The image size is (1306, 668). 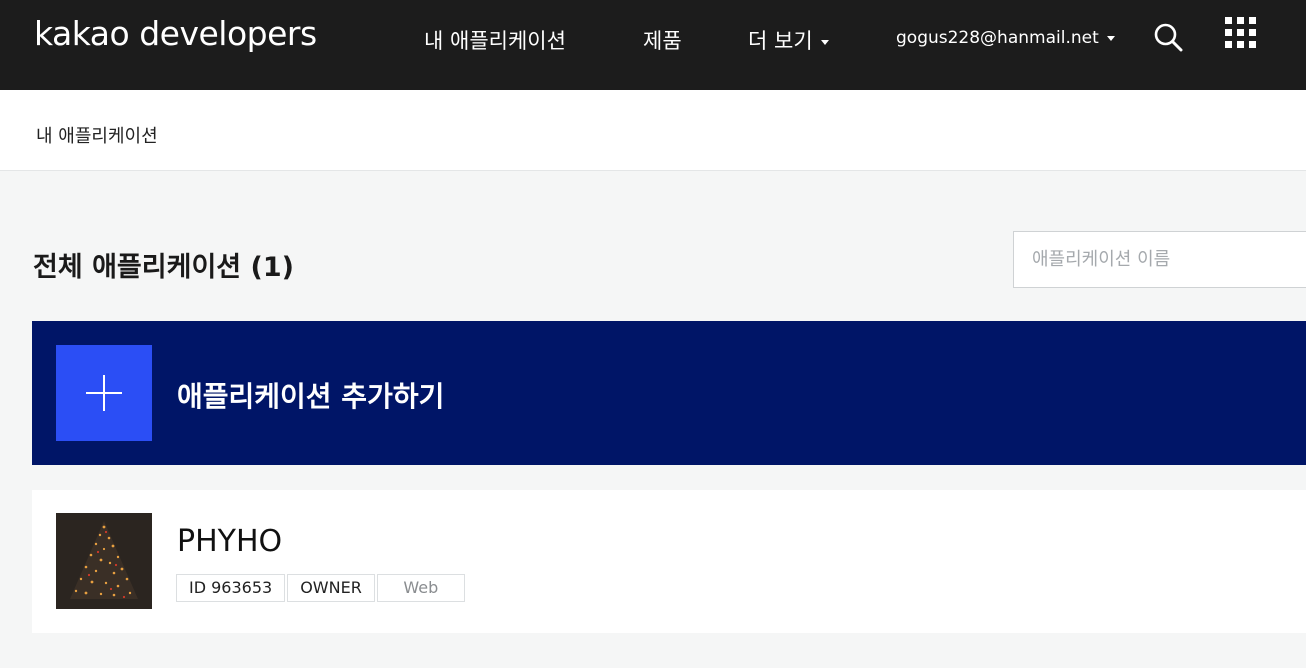 I want to click on breadcrumb-bar: 내 애플리케이션, so click(x=653, y=130).